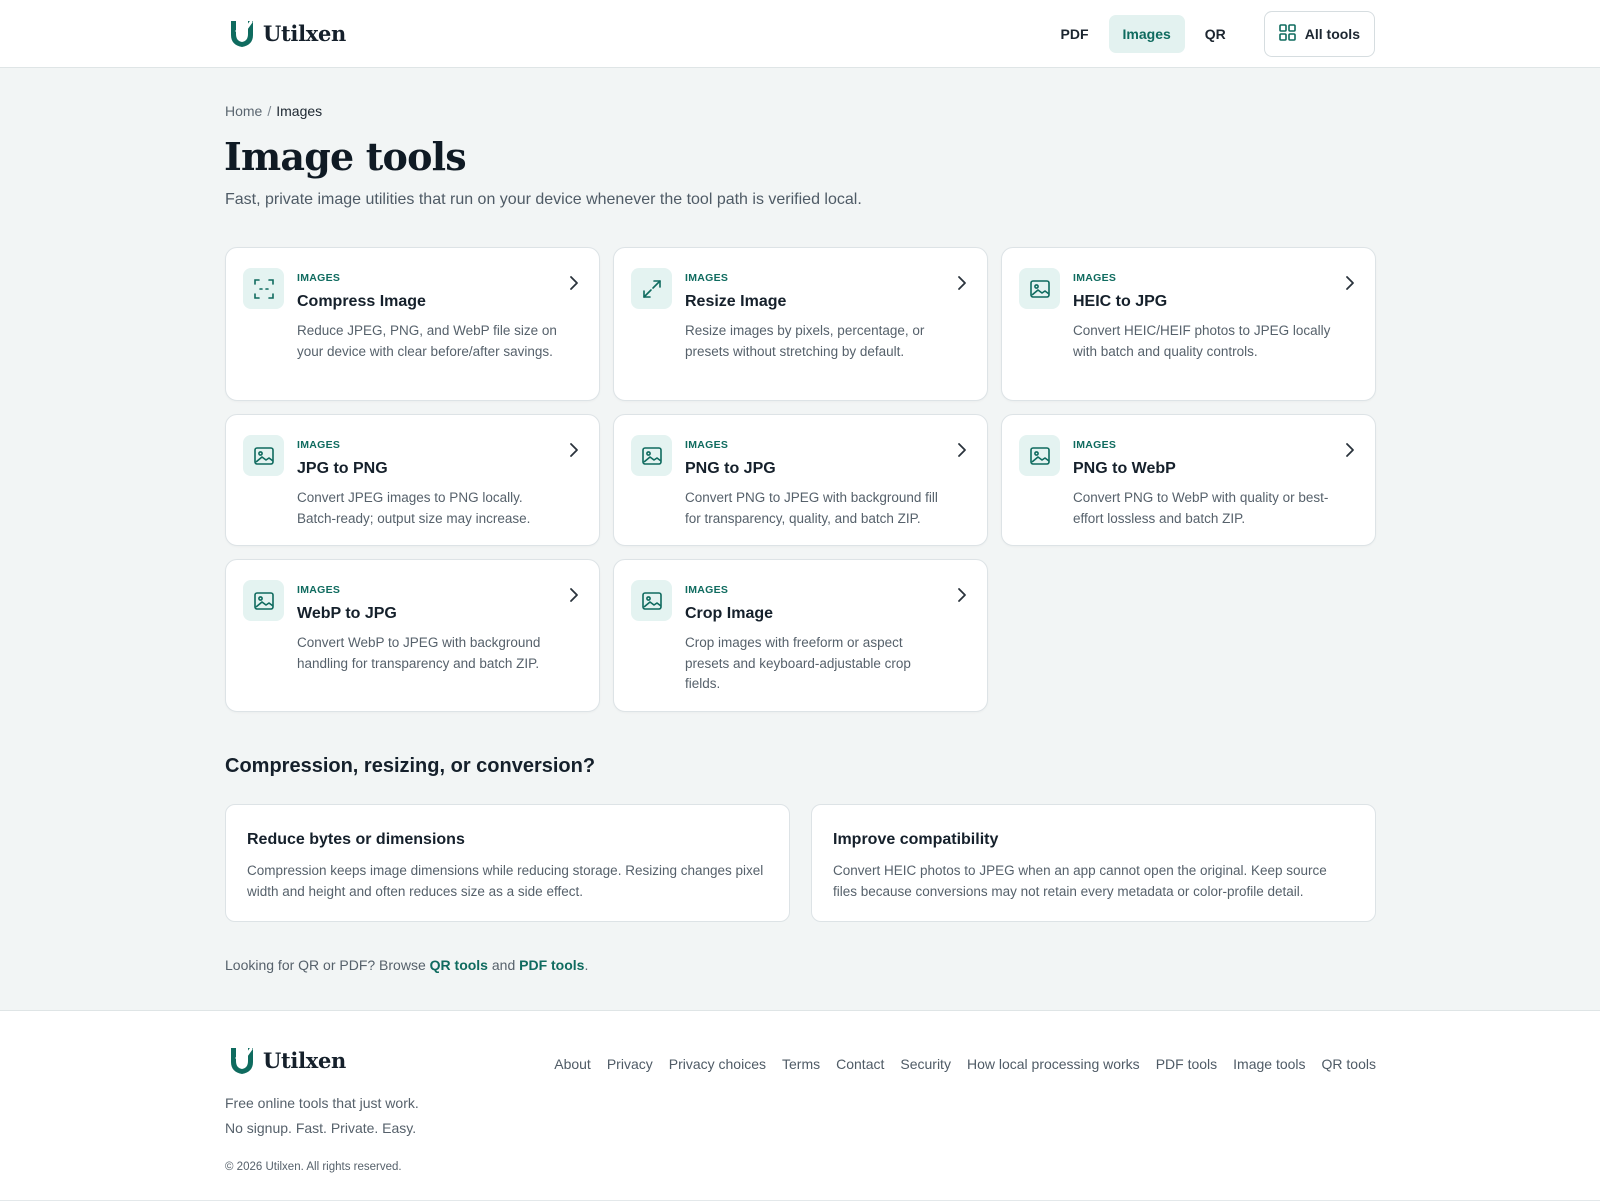 The height and width of the screenshot is (1203, 1600). I want to click on footer-link-image-tools: Image tools, so click(1269, 1064).